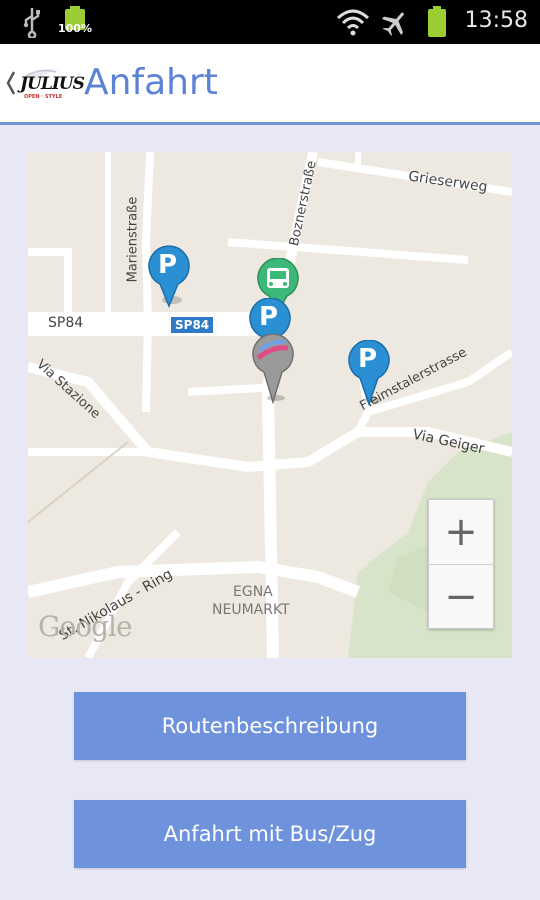 This screenshot has height=900, width=540. Describe the element at coordinates (253, 592) in the screenshot. I see `place-label-egna: EGNA` at that location.